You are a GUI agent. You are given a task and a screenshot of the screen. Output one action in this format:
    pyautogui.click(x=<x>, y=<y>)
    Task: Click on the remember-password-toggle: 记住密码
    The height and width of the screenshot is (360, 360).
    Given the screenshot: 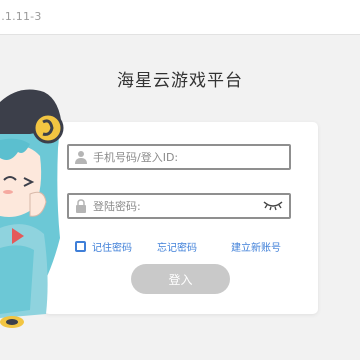 What is the action you would take?
    pyautogui.click(x=103, y=246)
    